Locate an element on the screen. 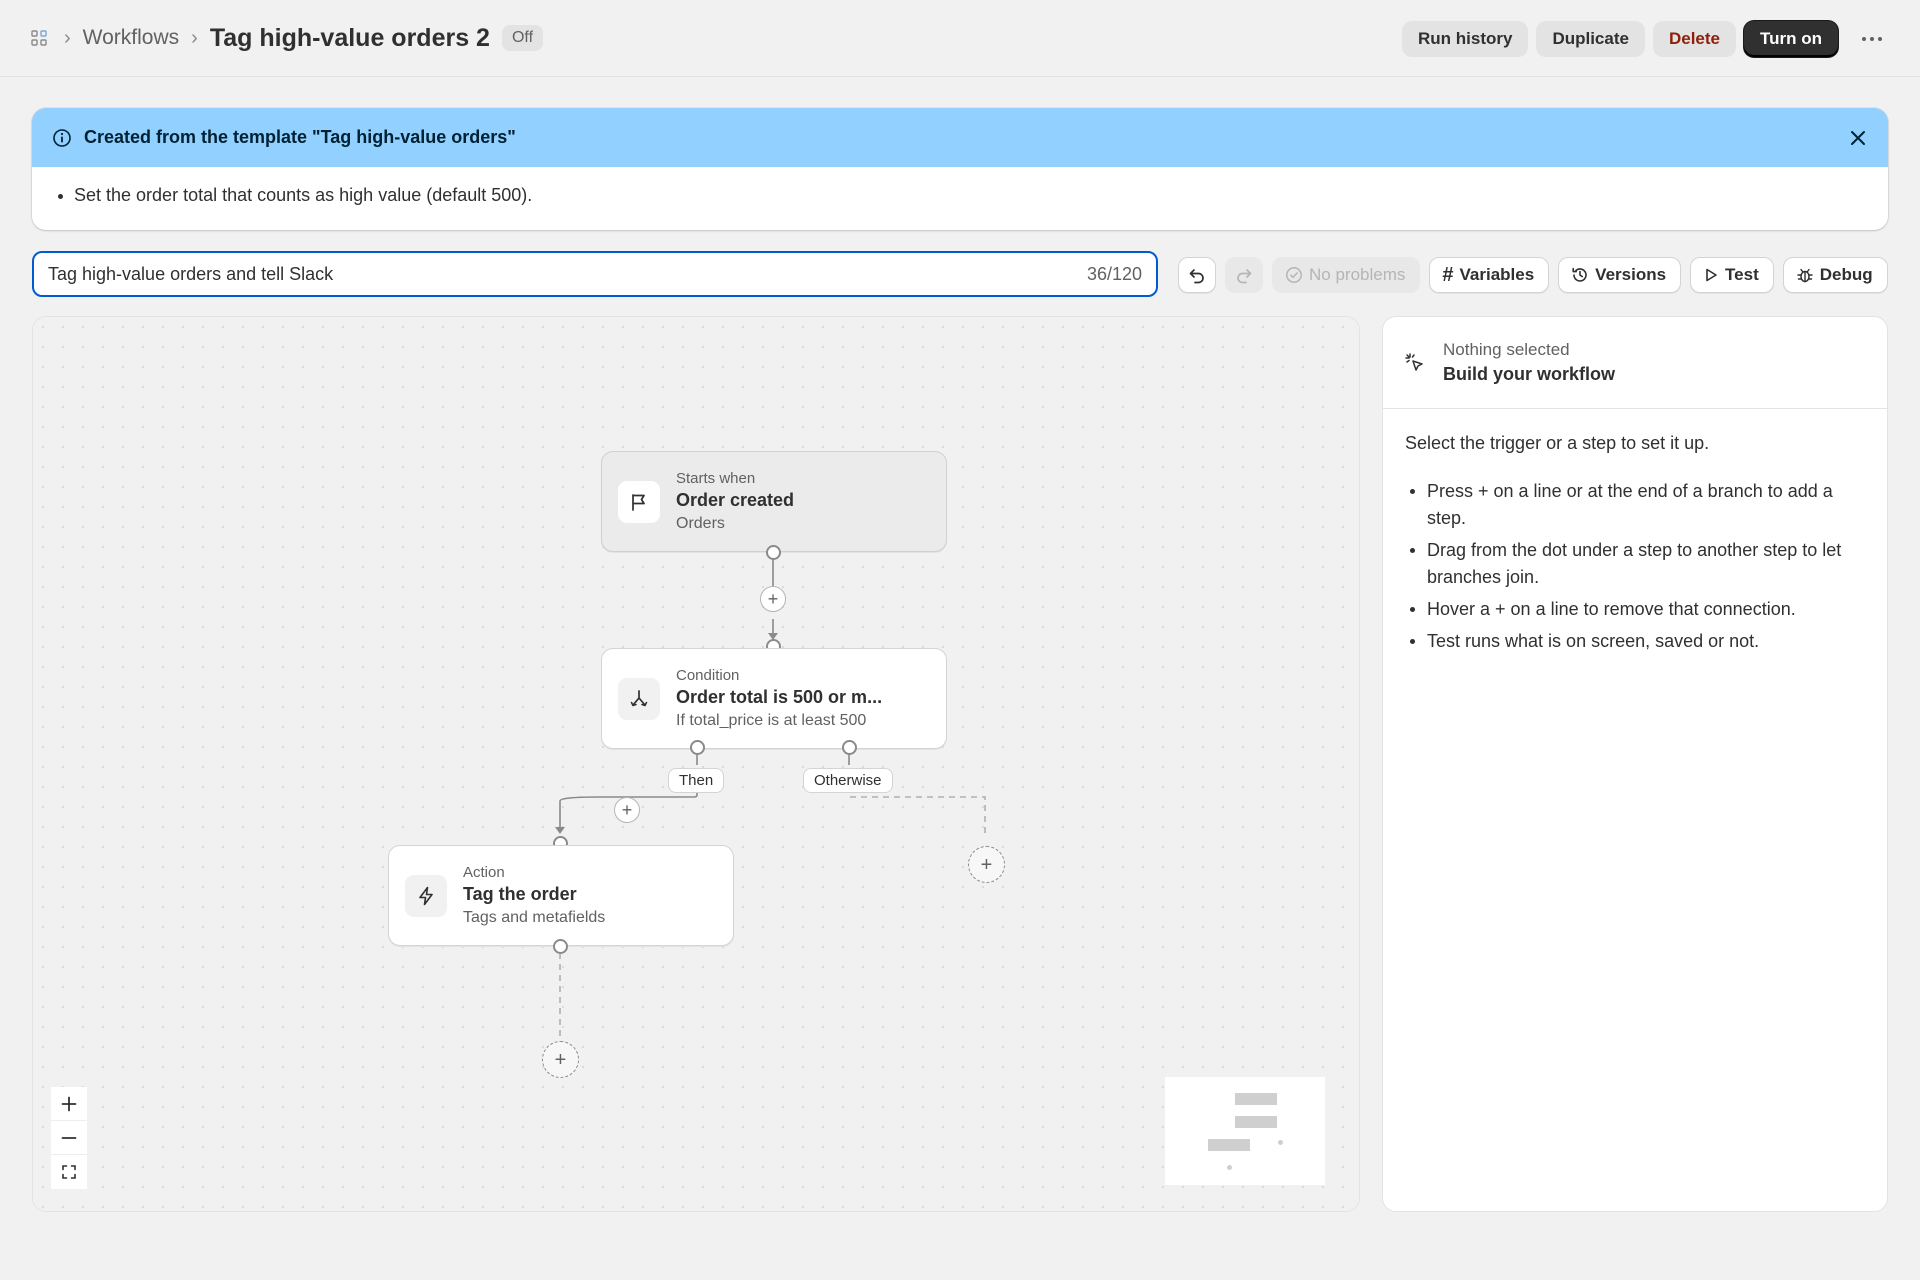 This screenshot has height=1280, width=1920. problems-status-button: No problems is located at coordinates (1346, 275).